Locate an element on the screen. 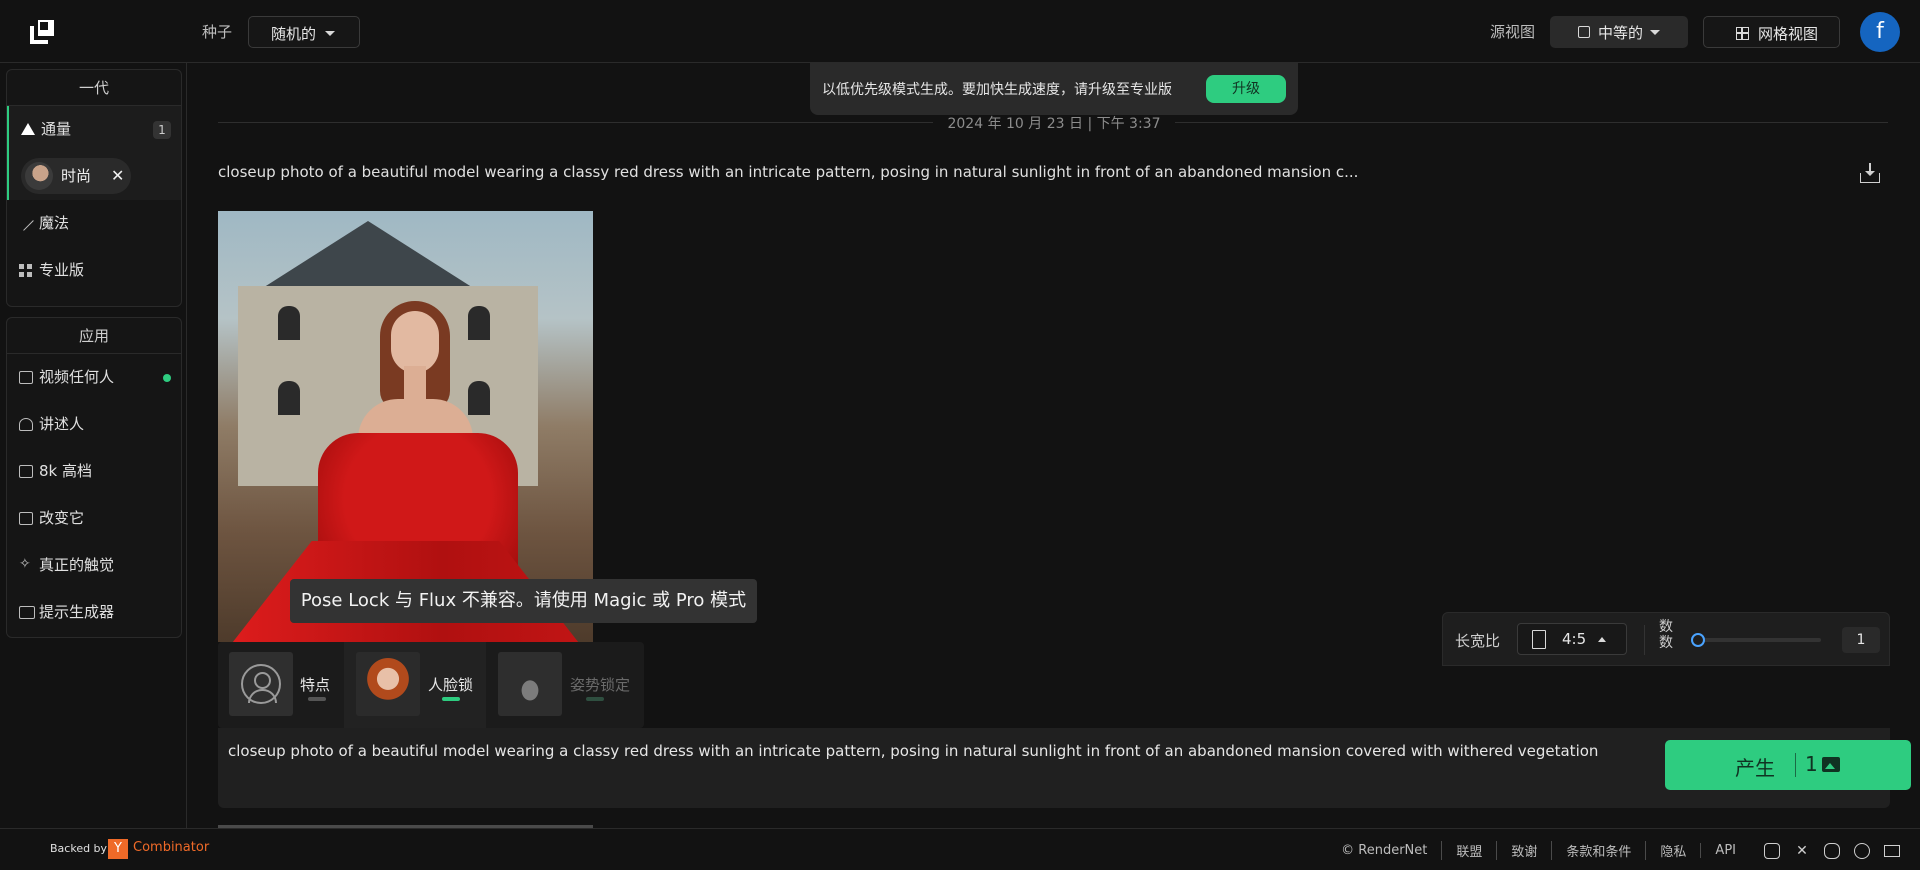 This screenshot has width=1920, height=870. magic-wand-icon is located at coordinates (26, 223).